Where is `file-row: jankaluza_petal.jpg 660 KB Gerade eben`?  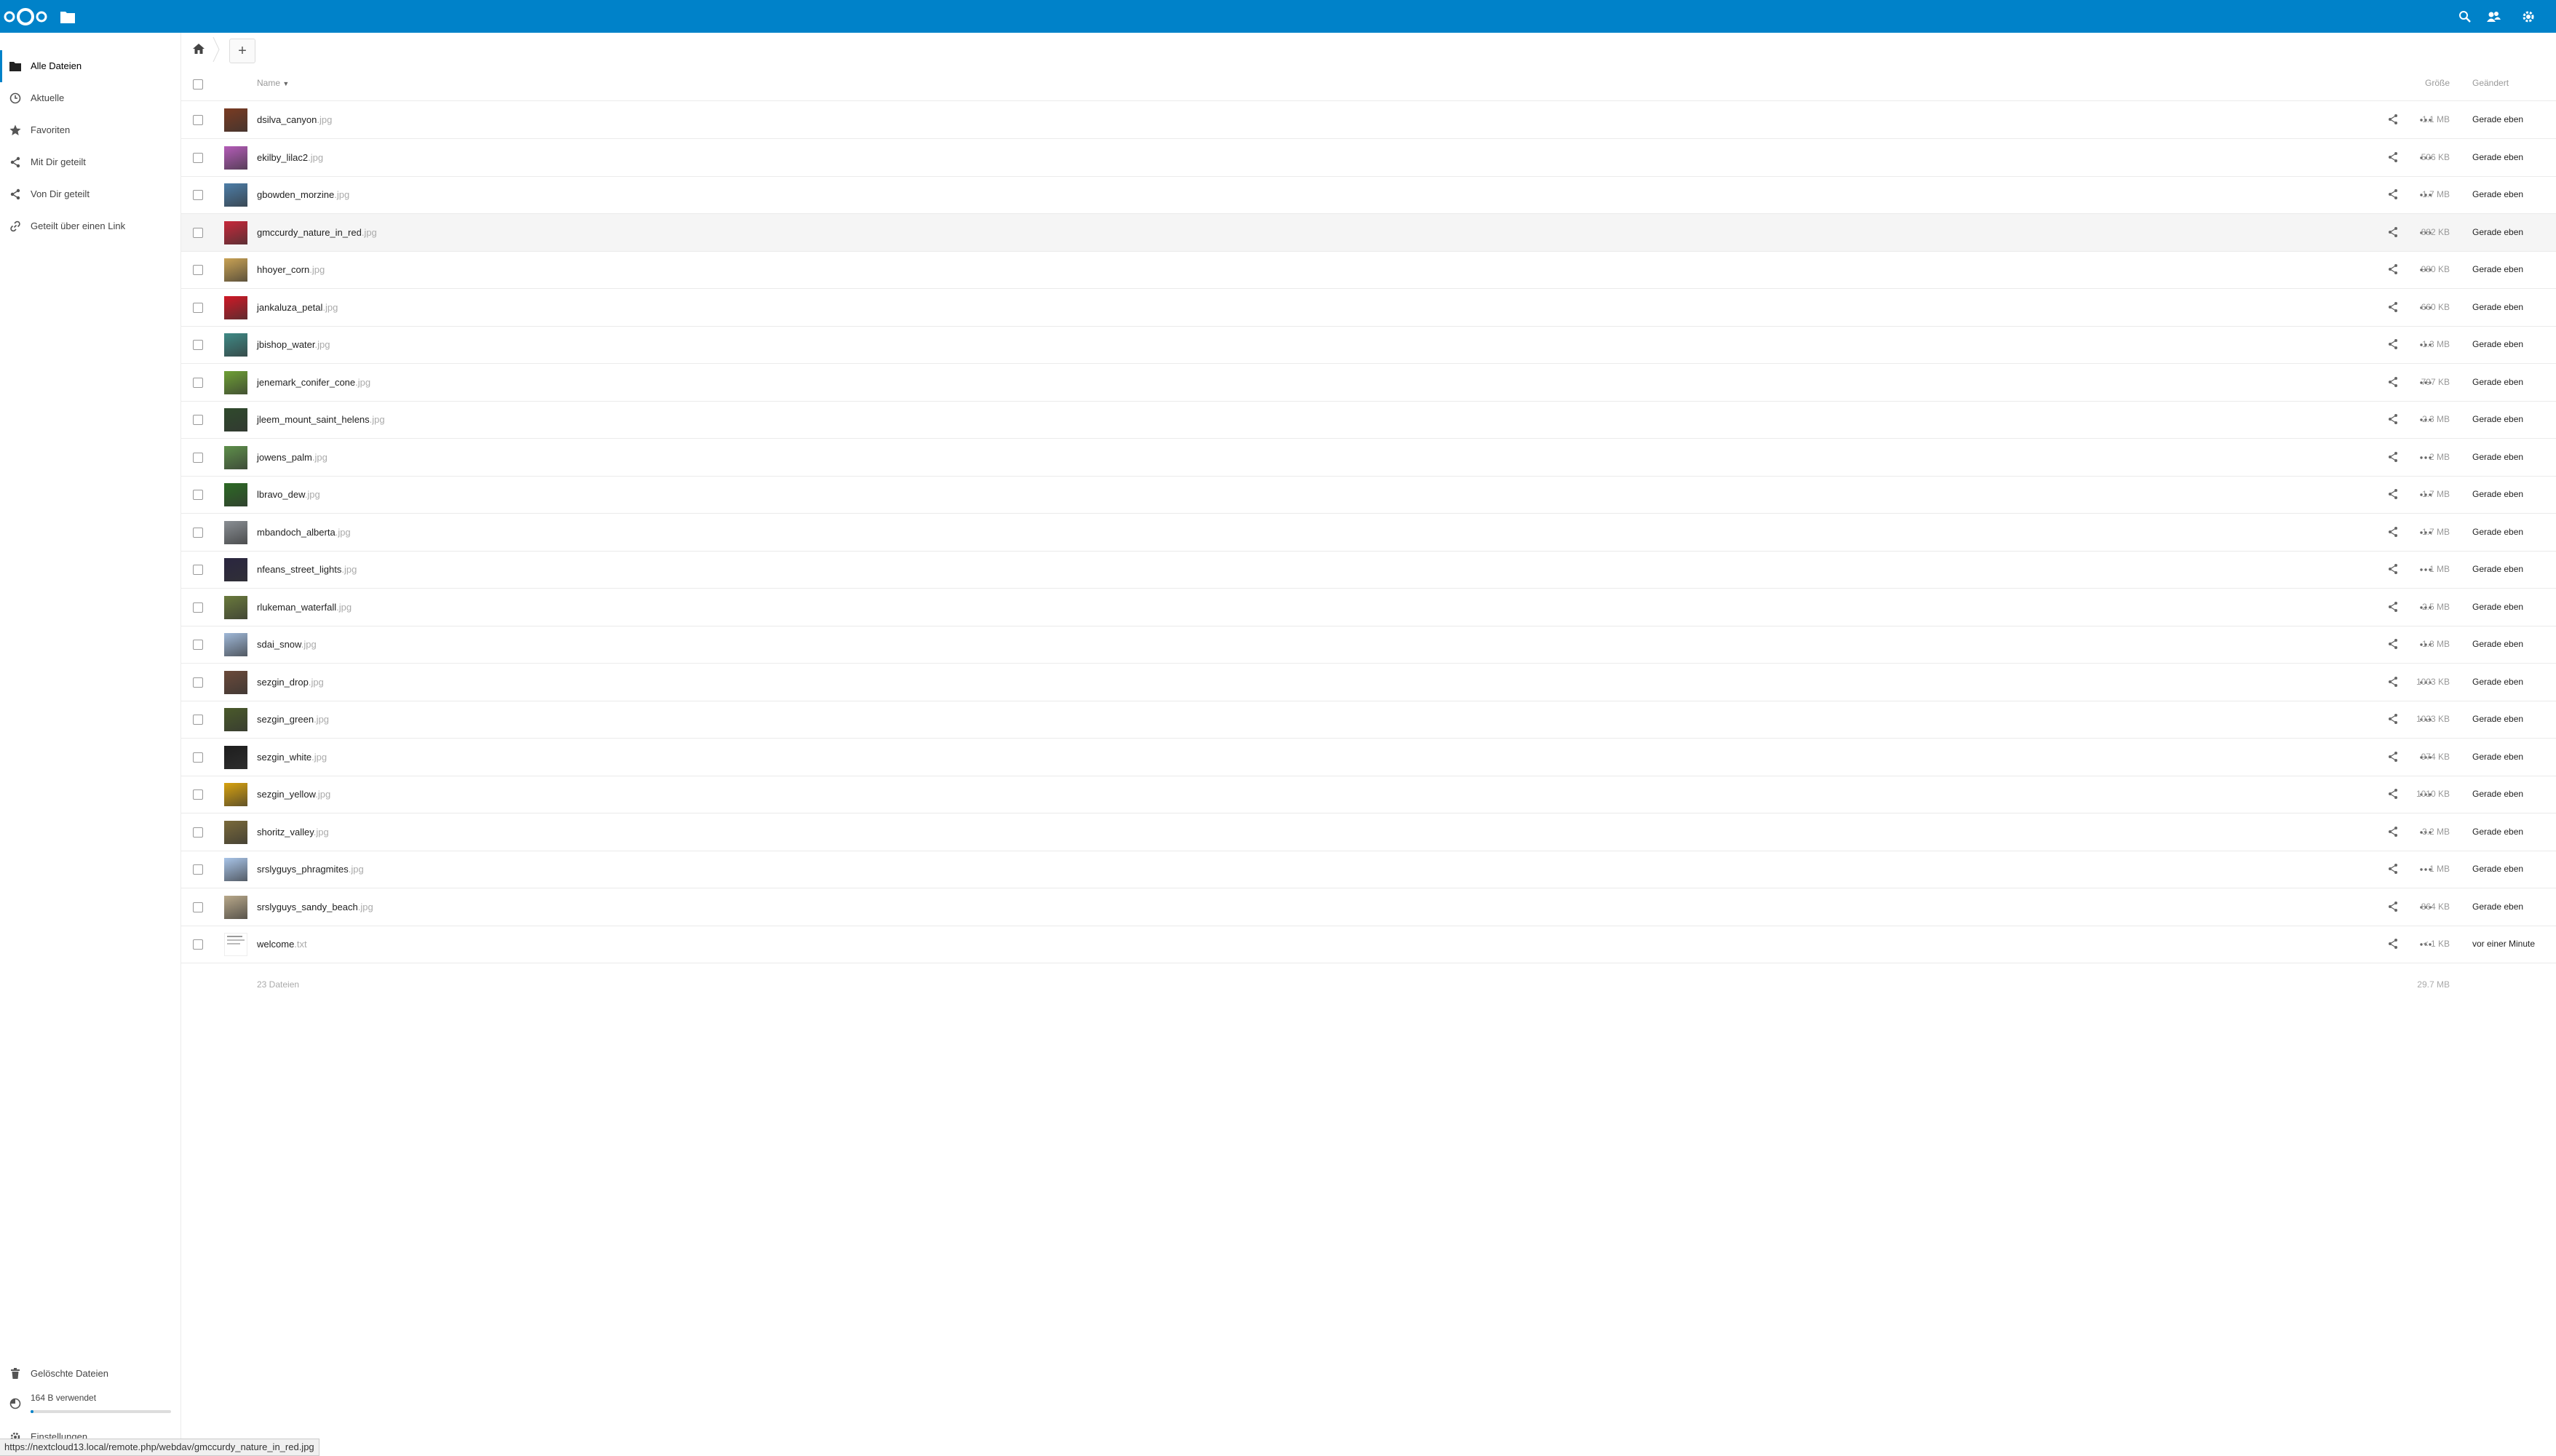
file-row: jankaluza_petal.jpg 660 KB Gerade eben is located at coordinates (1368, 308).